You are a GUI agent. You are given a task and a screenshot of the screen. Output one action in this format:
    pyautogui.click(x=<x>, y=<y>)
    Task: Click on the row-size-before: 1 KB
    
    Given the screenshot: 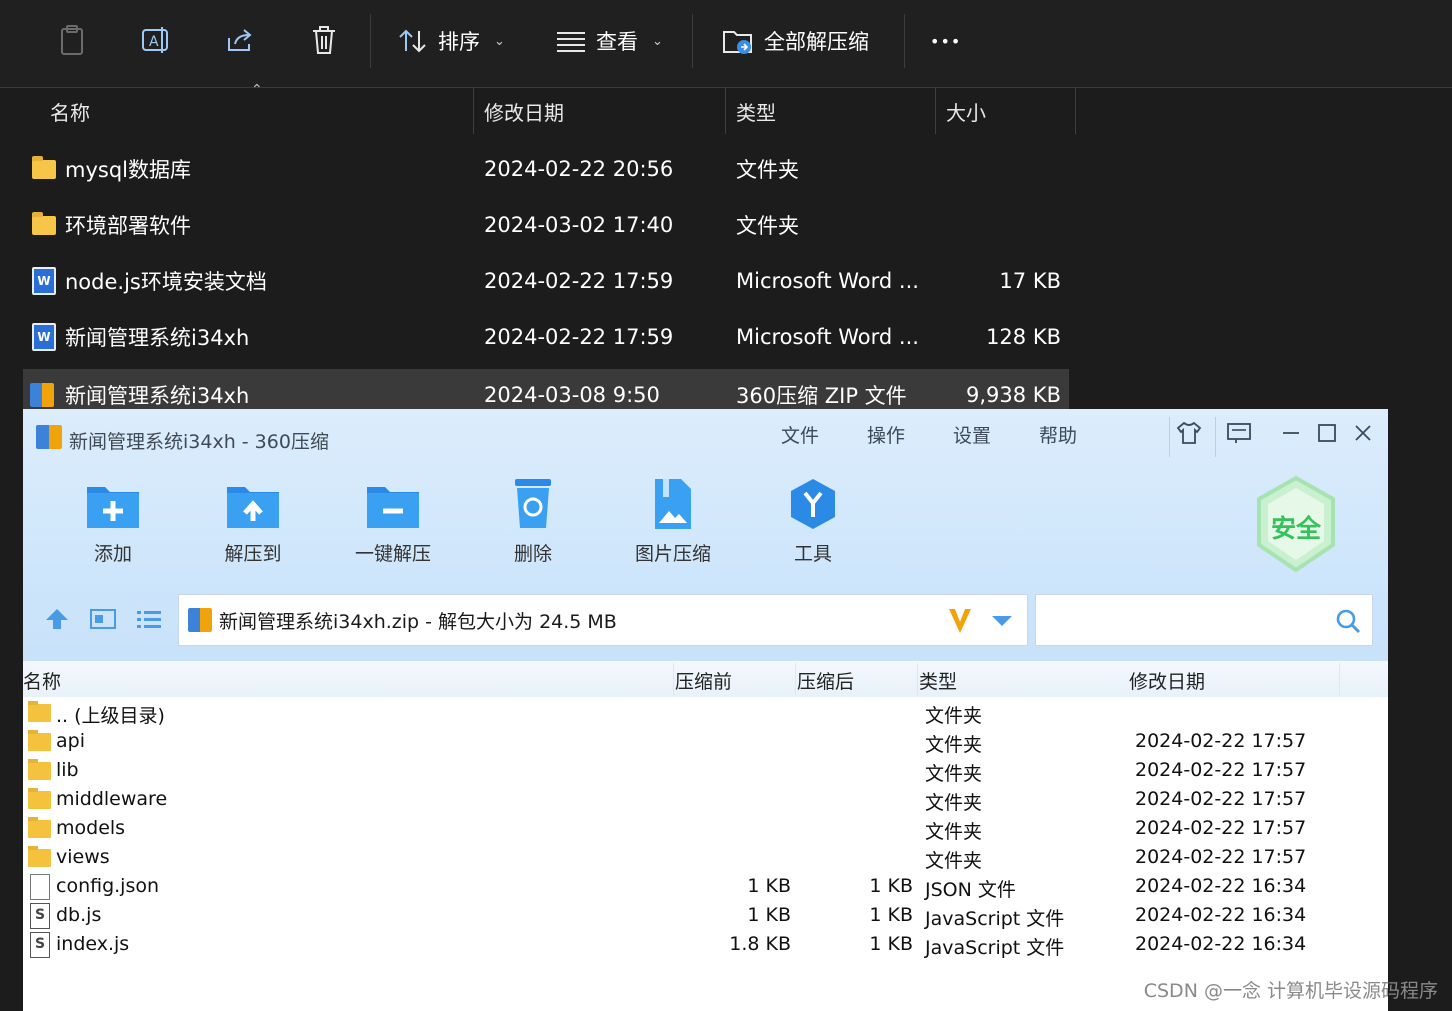 What is the action you would take?
    pyautogui.click(x=769, y=886)
    